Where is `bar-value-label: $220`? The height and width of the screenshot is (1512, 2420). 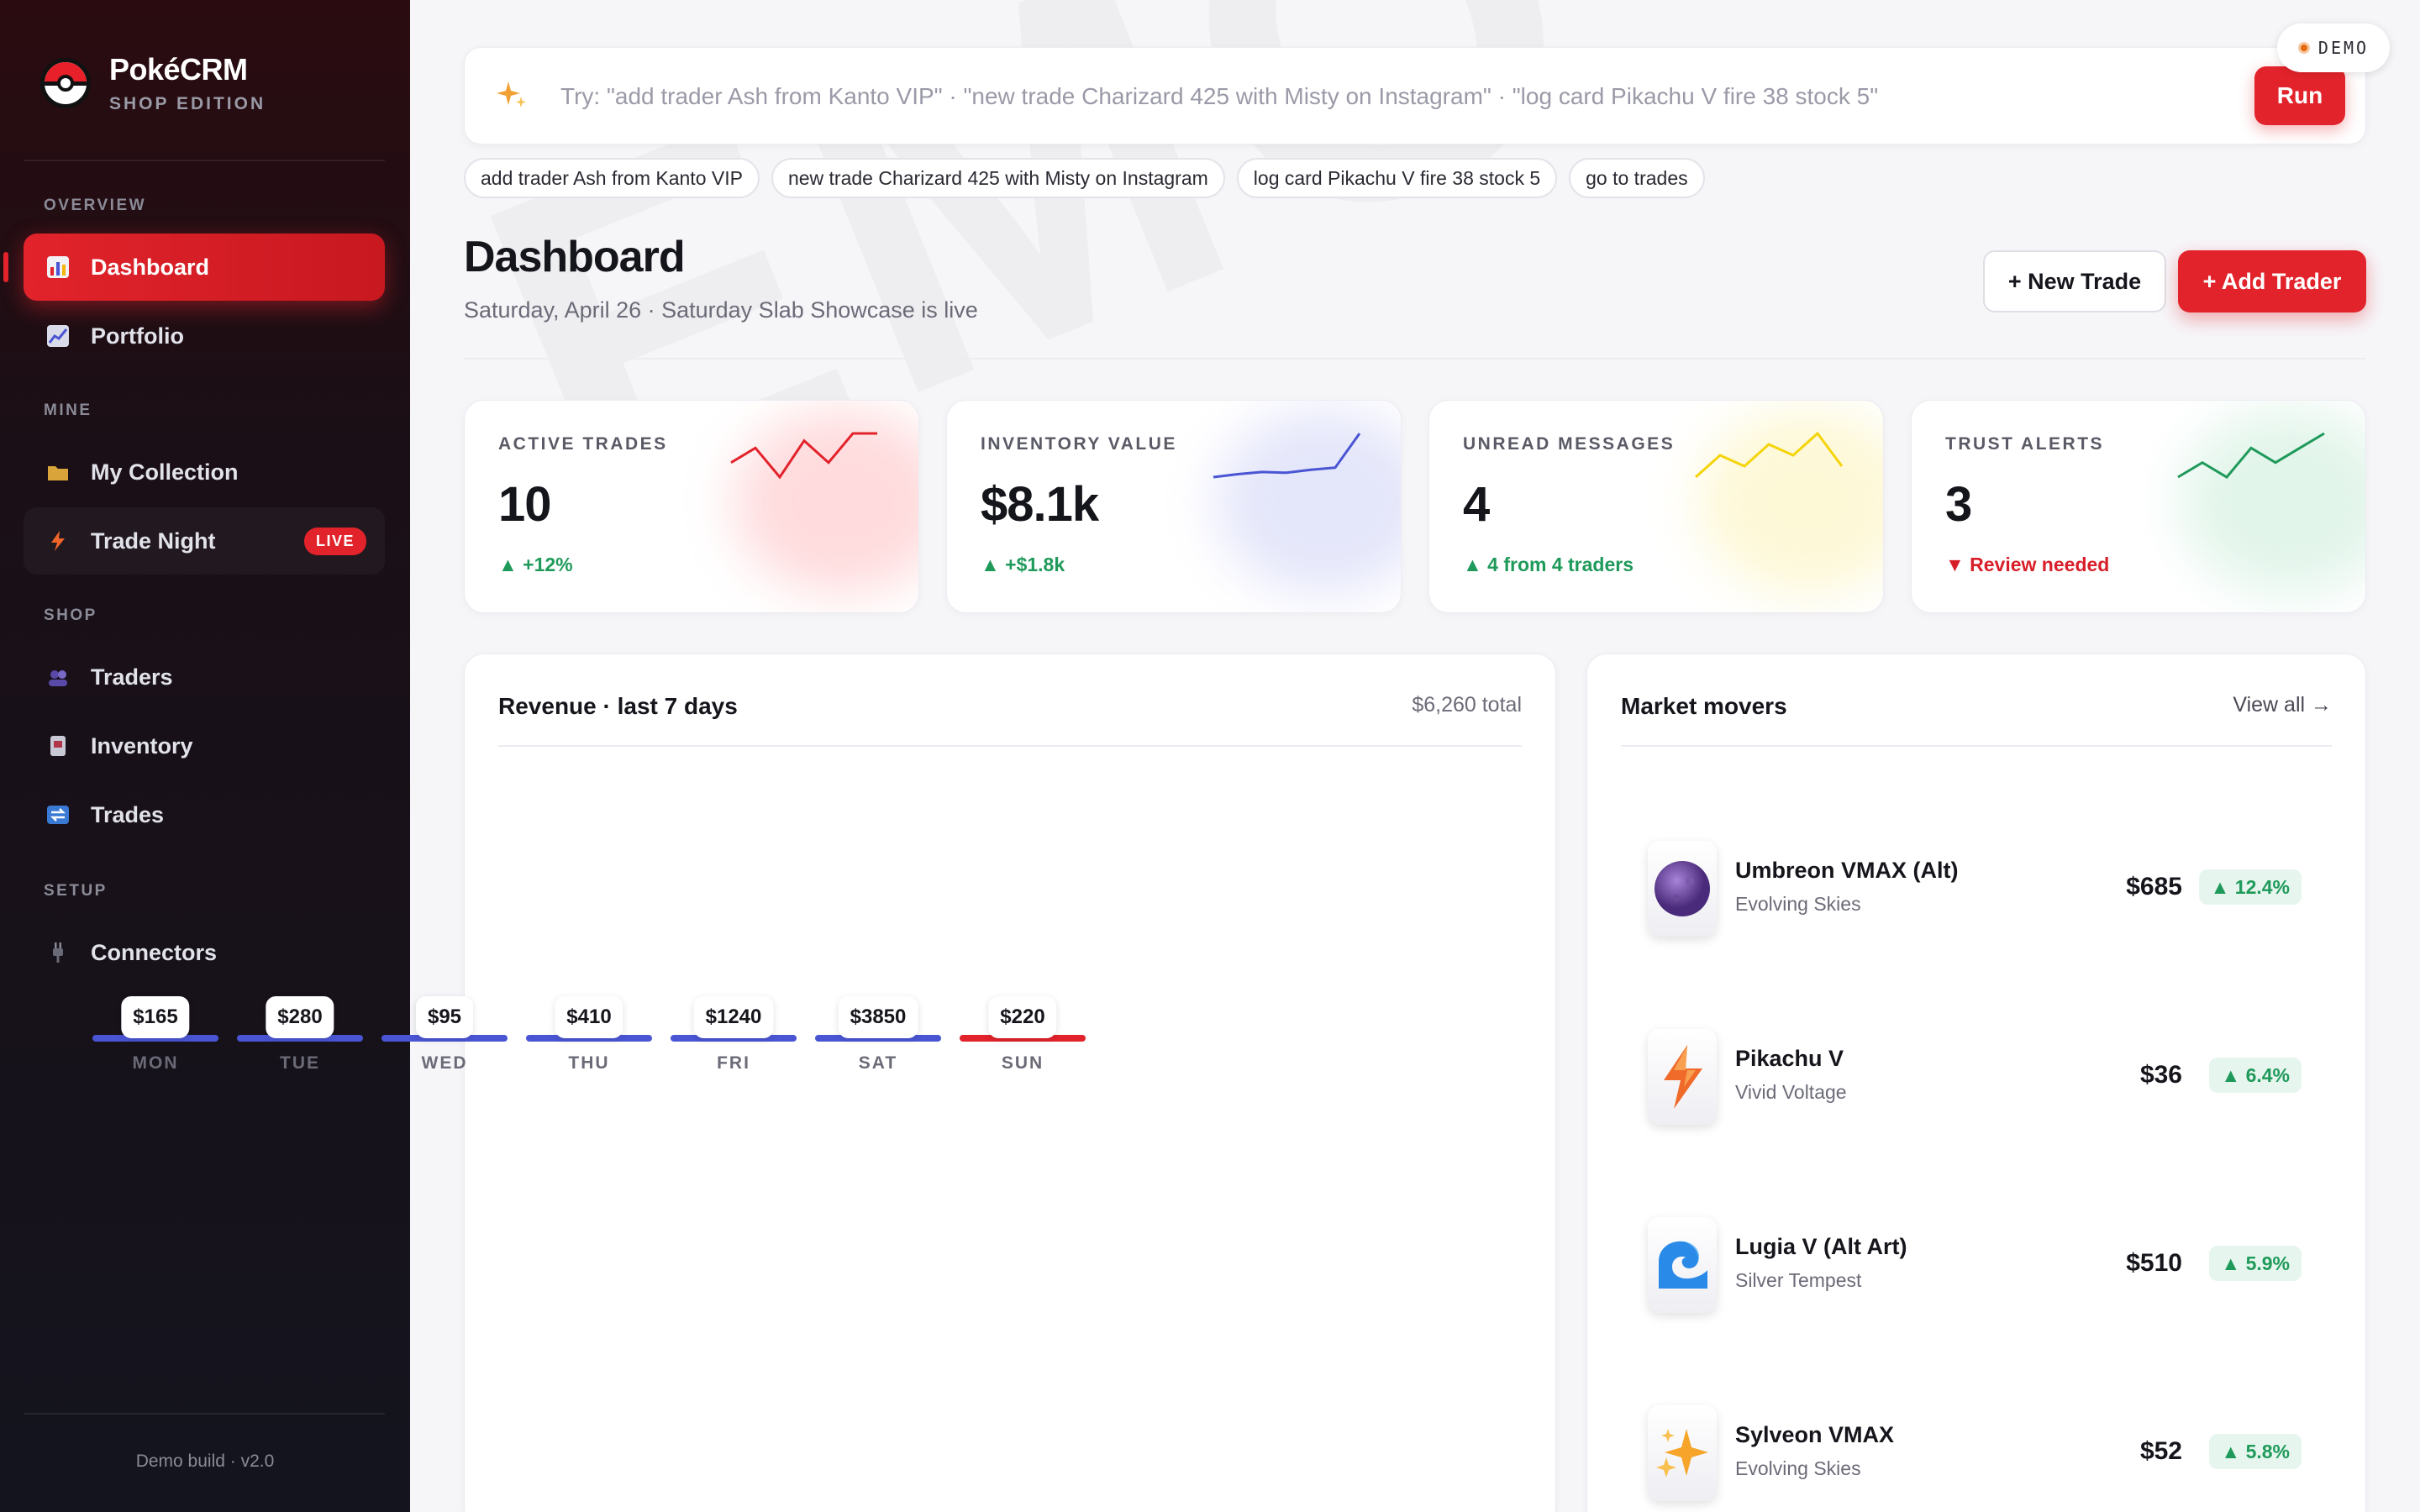 bar-value-label: $220 is located at coordinates (1022, 1017).